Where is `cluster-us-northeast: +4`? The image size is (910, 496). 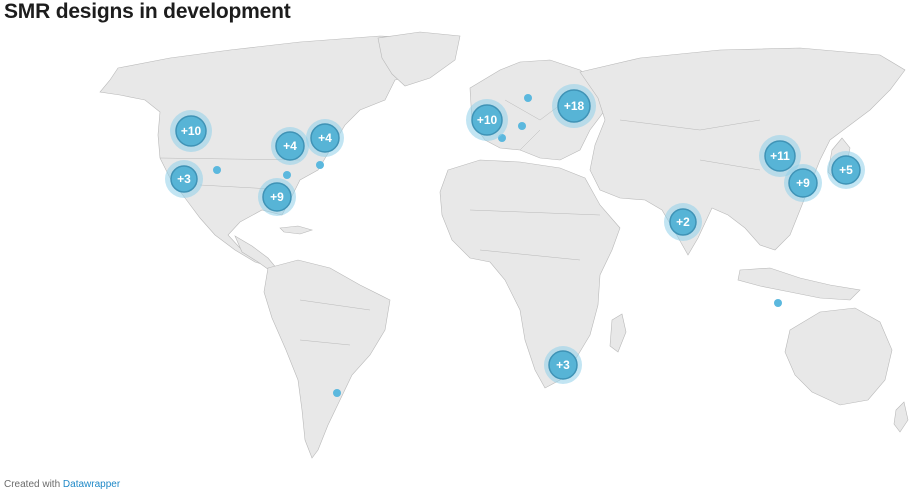 cluster-us-northeast: +4 is located at coordinates (325, 138).